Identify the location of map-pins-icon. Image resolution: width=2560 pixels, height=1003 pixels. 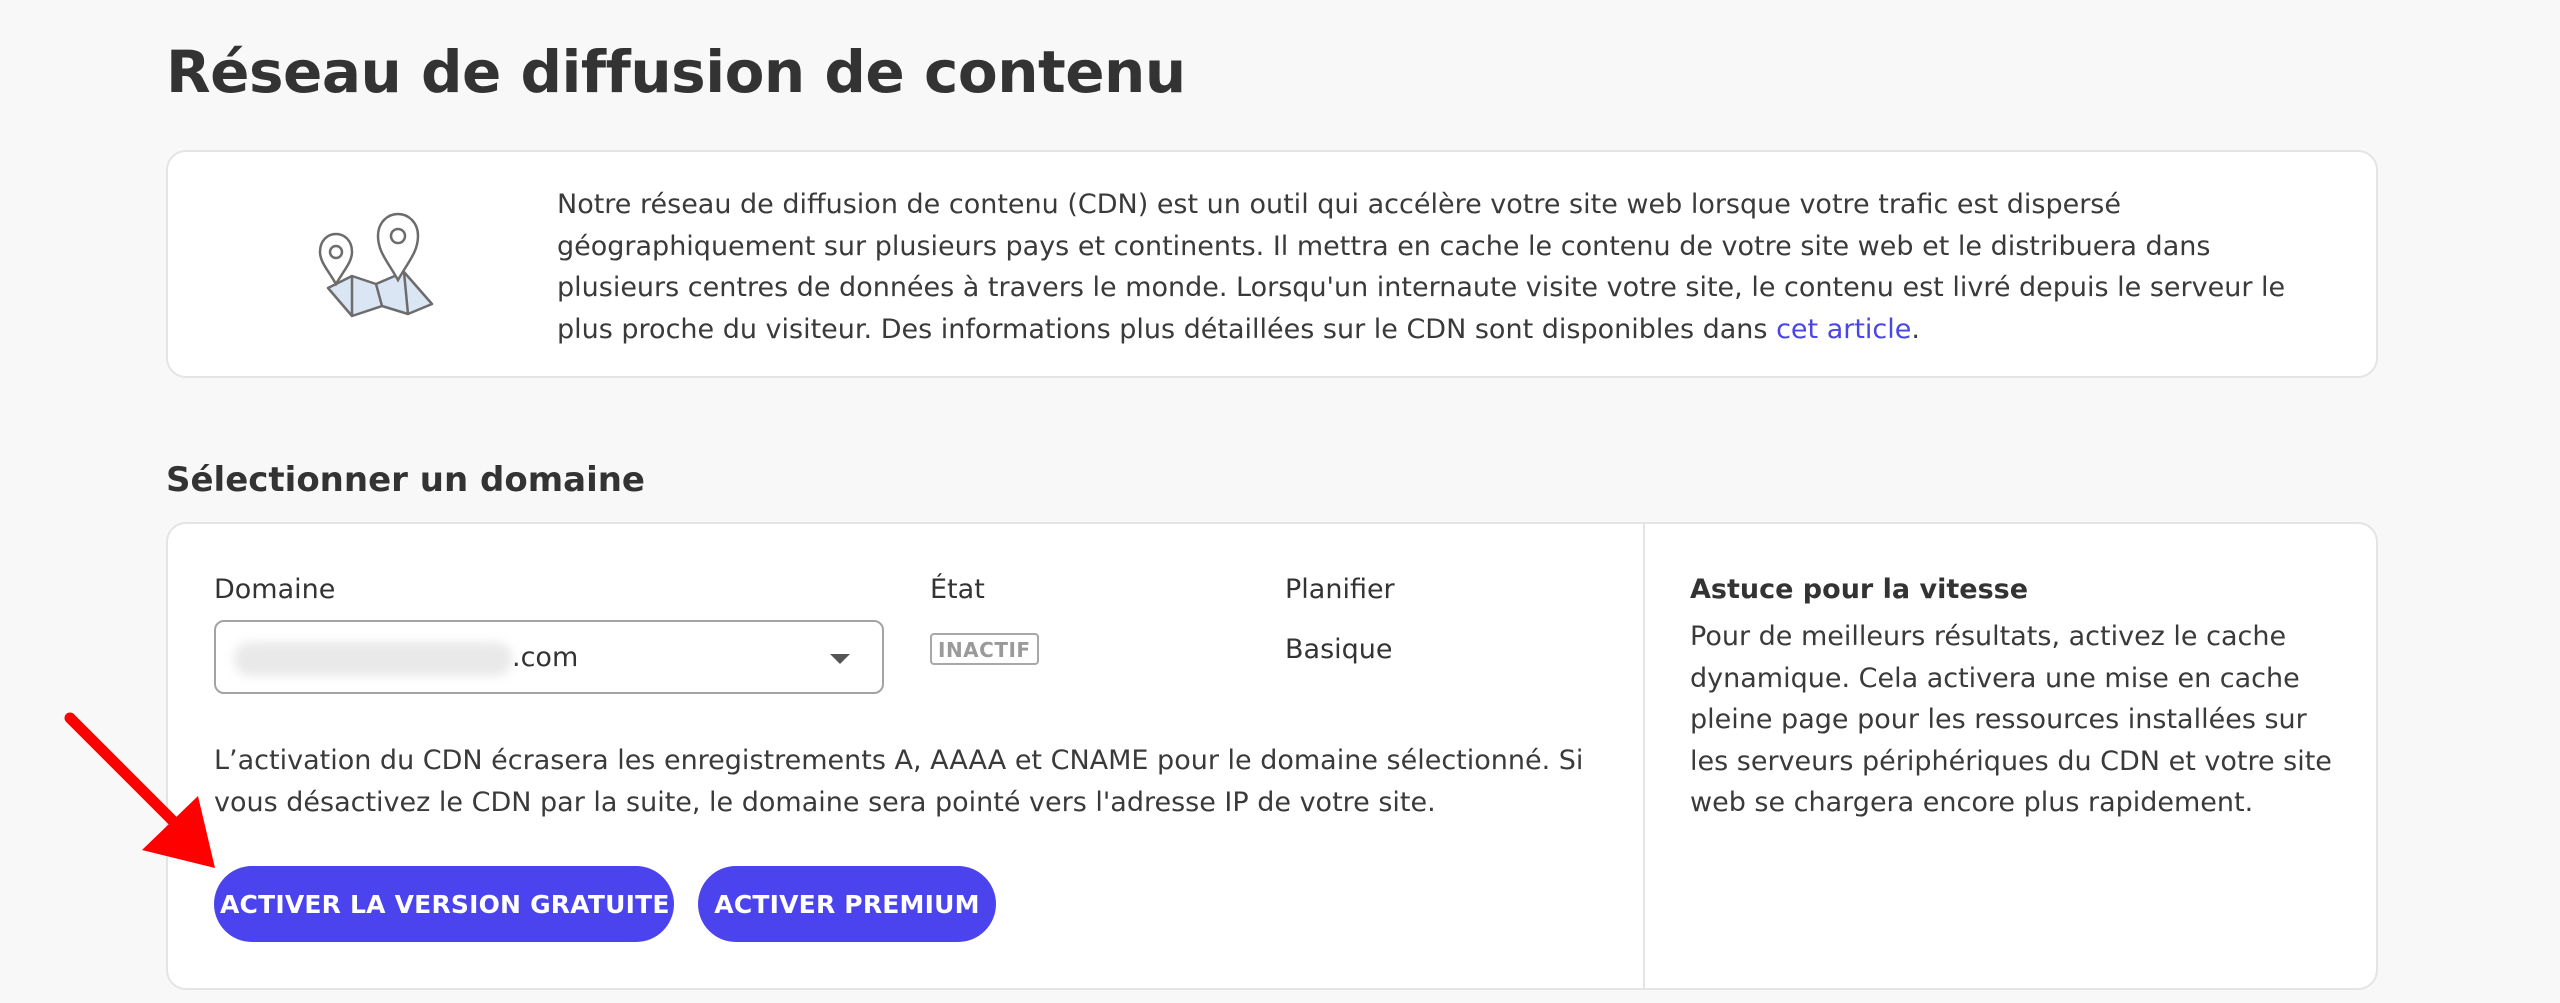
(376, 265).